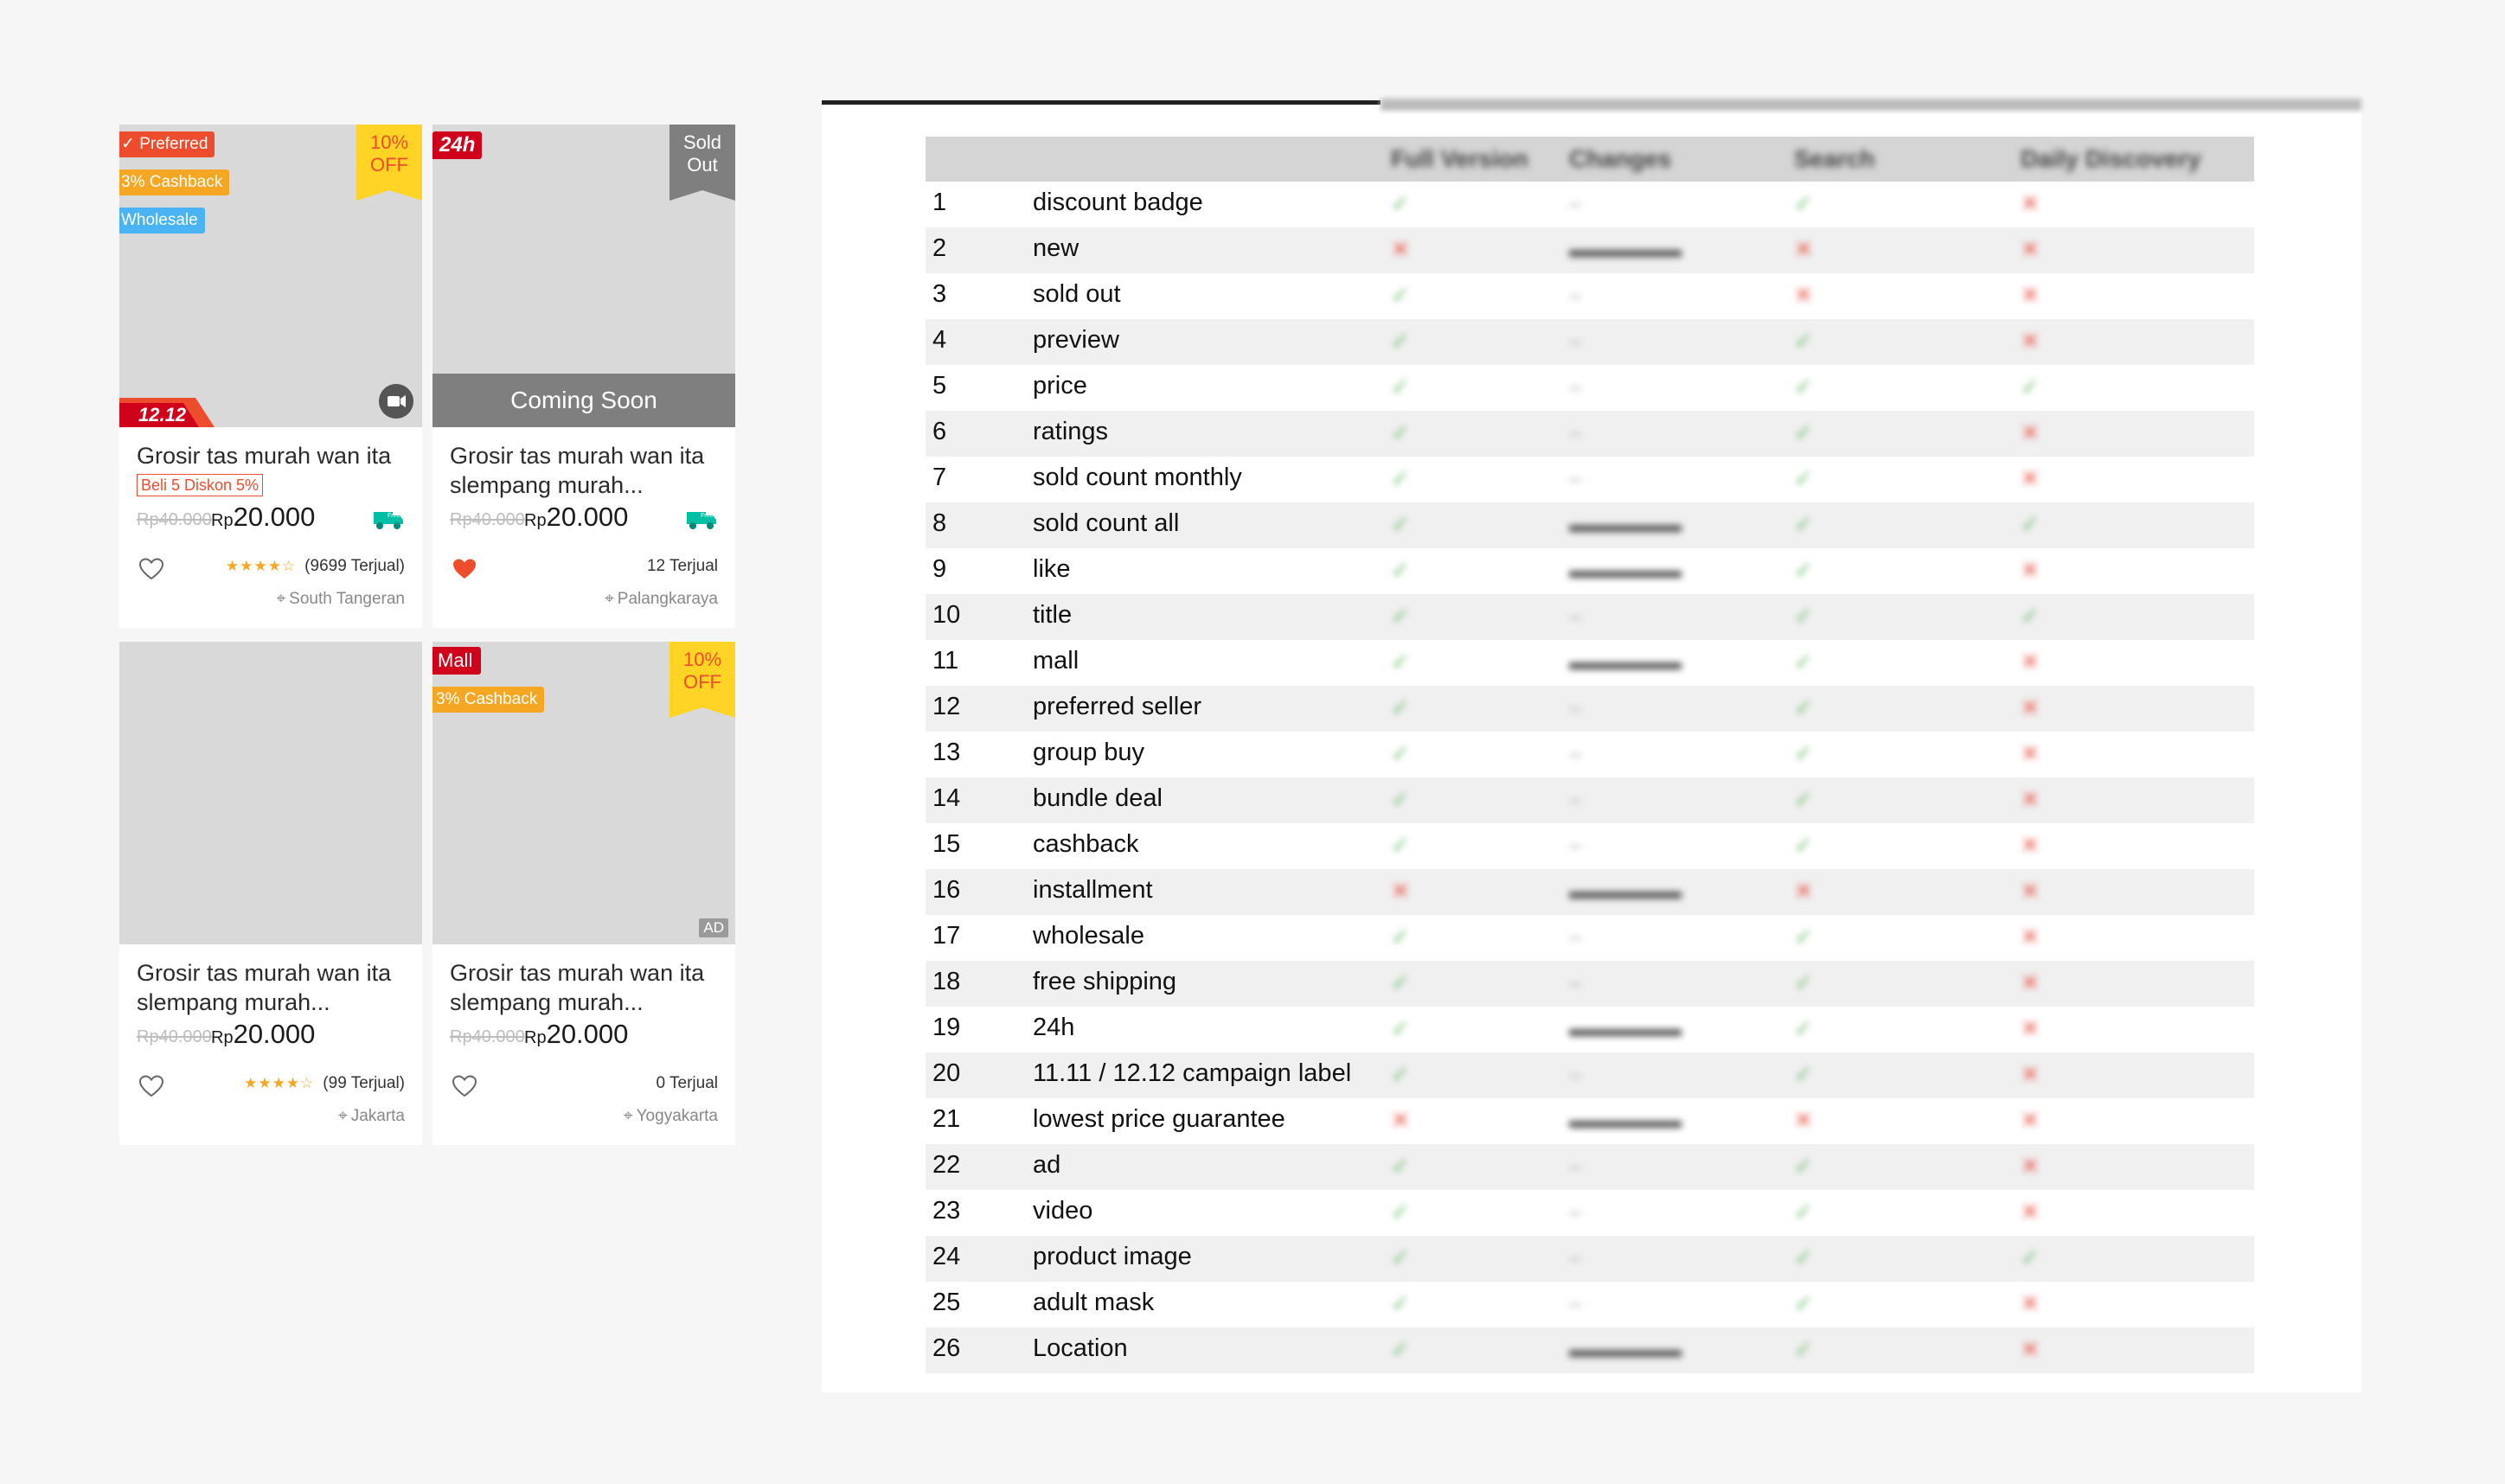 The image size is (2505, 1484). I want to click on row-number: 19, so click(946, 1028).